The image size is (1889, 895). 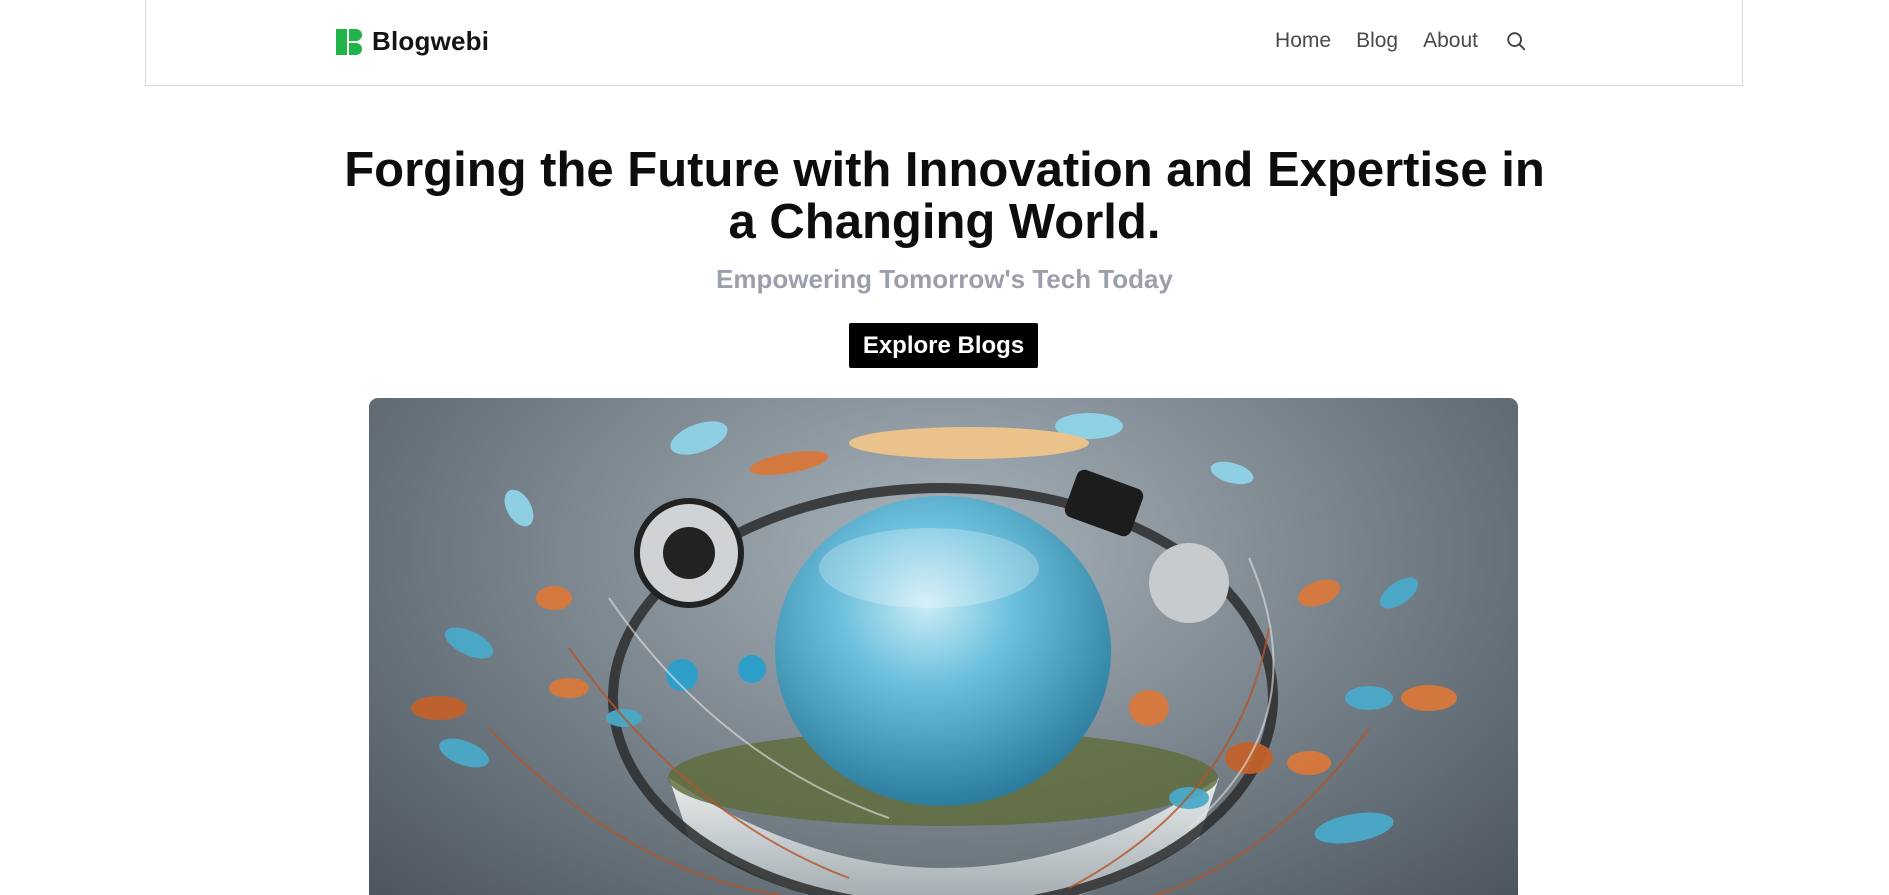 I want to click on brand-logo-link: Blogwebi, so click(x=411, y=41).